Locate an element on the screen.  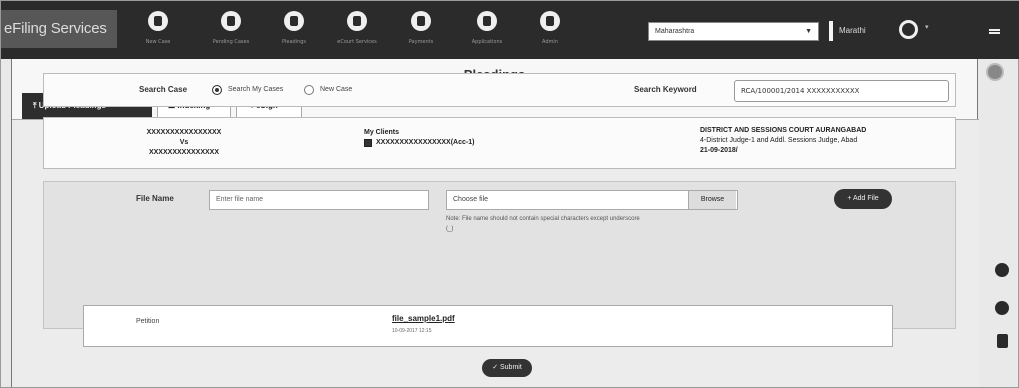
nav-item-admin: Admin is located at coordinates (550, 31).